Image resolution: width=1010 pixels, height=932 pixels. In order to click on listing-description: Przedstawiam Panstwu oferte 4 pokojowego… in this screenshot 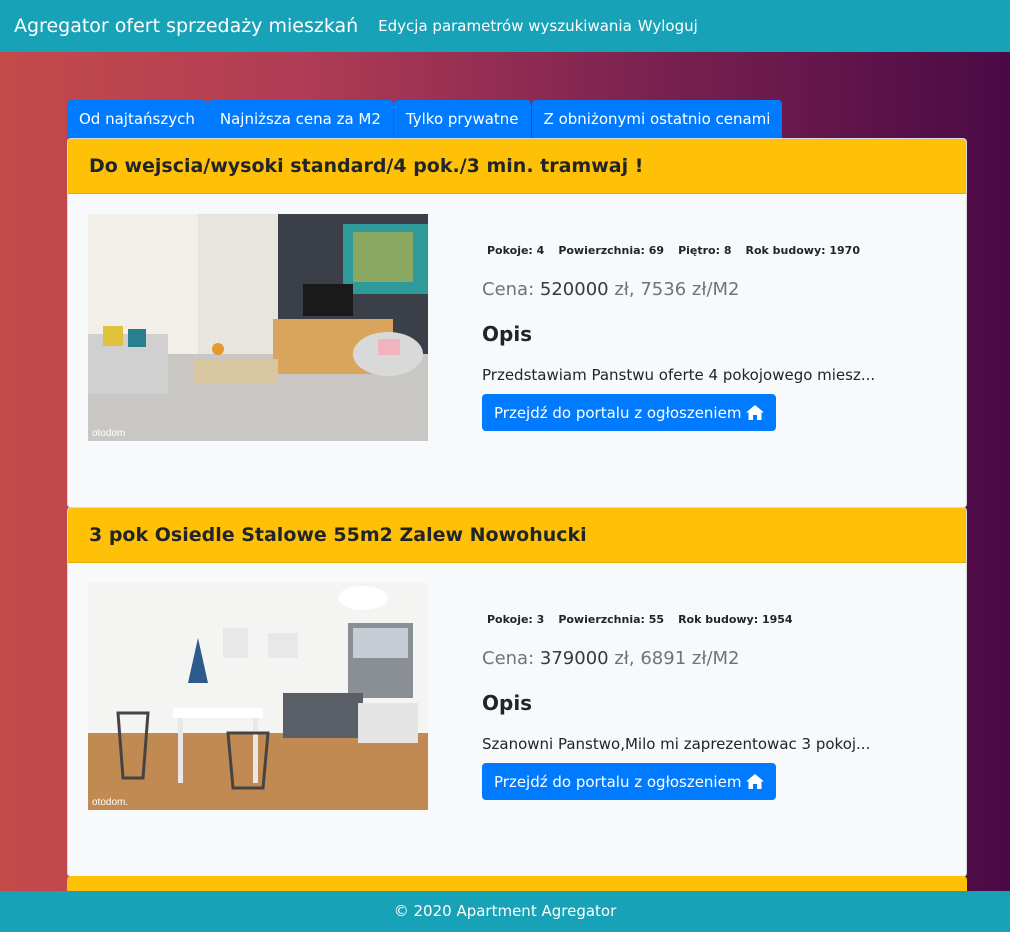, I will do `click(679, 375)`.